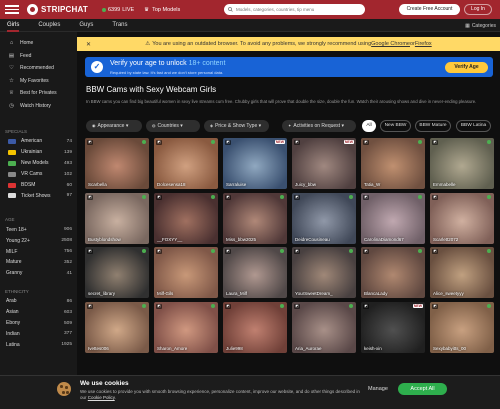 This screenshot has height=409, width=500. Describe the element at coordinates (173, 126) in the screenshot. I see `countries-filter: ◍ Countries ▾` at that location.